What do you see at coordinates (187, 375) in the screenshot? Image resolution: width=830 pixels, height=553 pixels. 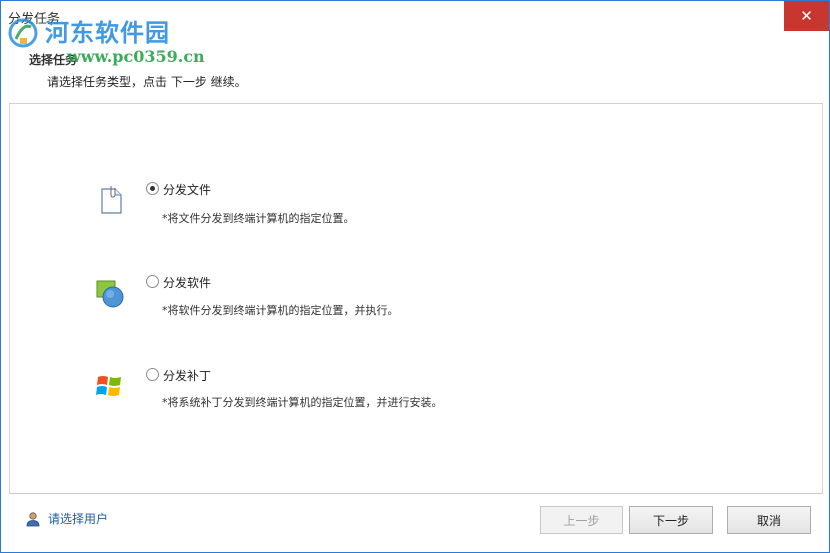 I see `dispatch-patch-label: 分发补丁` at bounding box center [187, 375].